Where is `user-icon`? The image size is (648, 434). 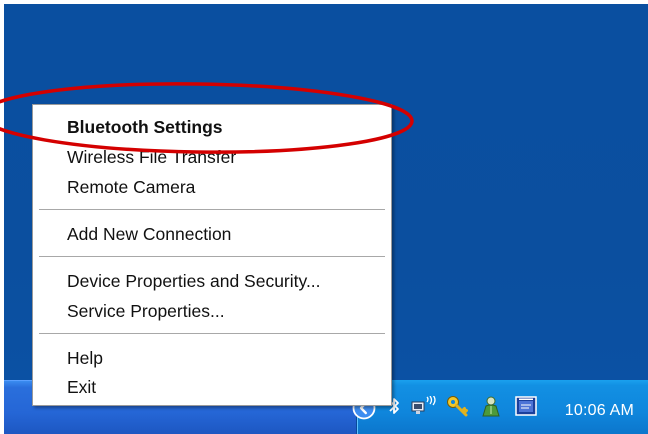 user-icon is located at coordinates (491, 406).